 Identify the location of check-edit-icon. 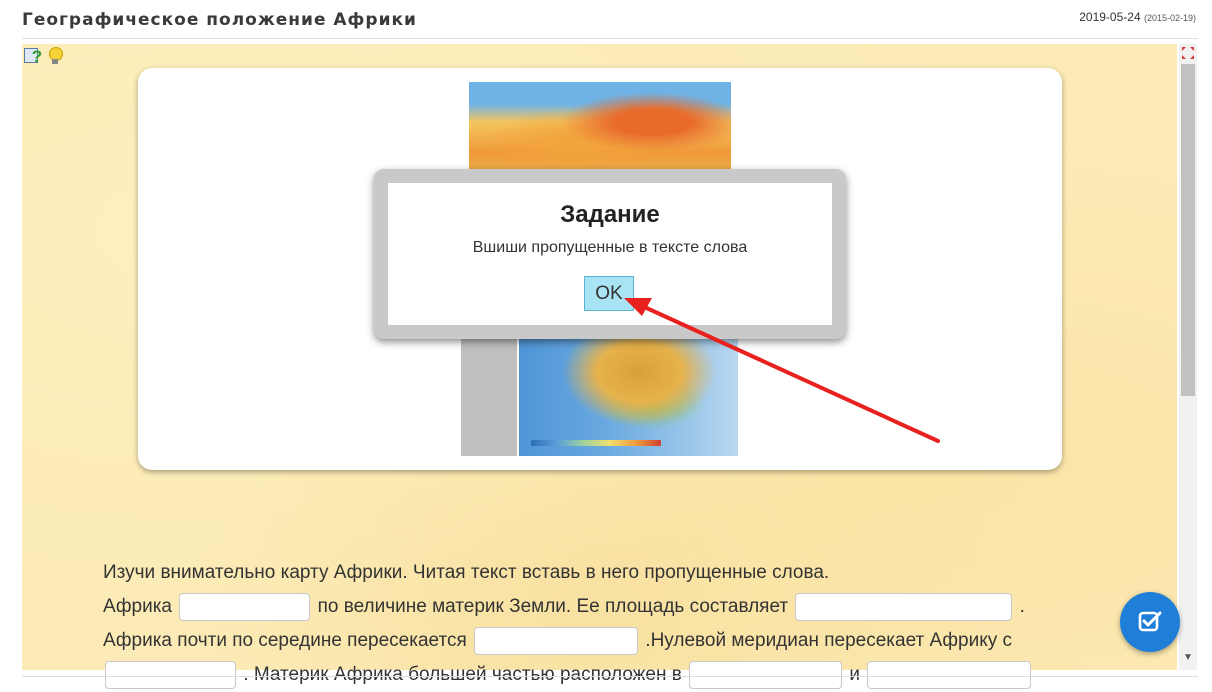
(1150, 621).